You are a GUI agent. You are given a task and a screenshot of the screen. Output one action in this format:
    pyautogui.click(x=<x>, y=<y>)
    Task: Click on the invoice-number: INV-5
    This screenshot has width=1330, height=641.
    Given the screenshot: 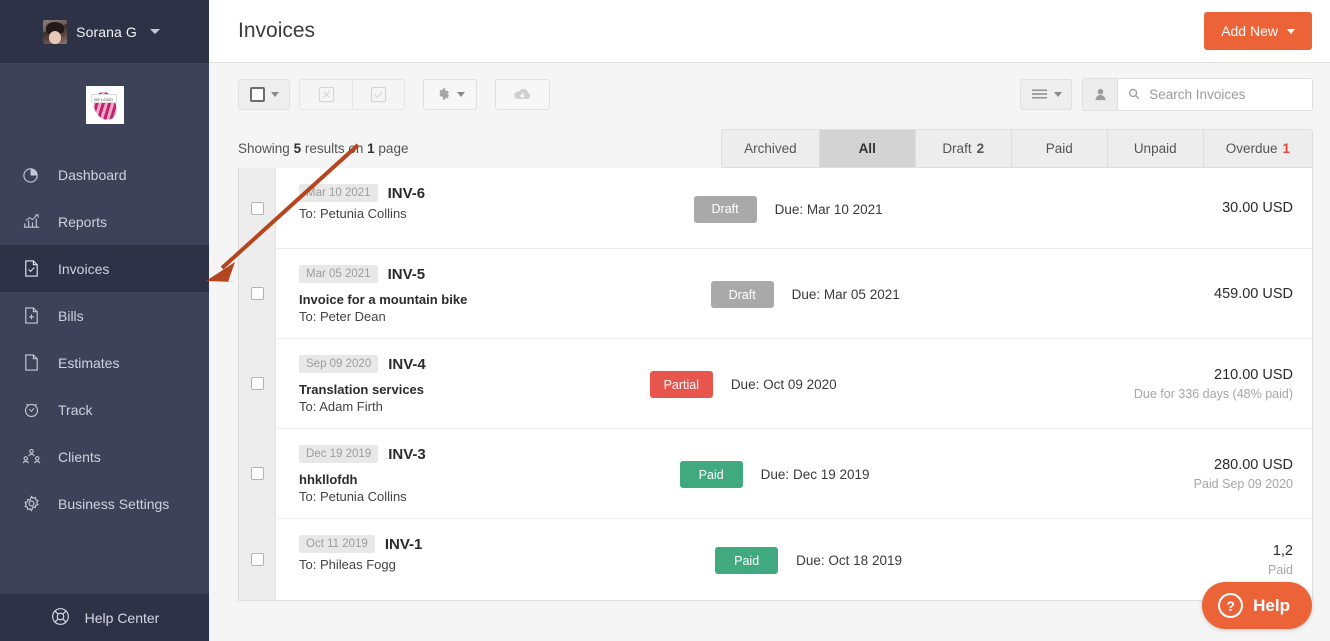 What is the action you would take?
    pyautogui.click(x=407, y=274)
    